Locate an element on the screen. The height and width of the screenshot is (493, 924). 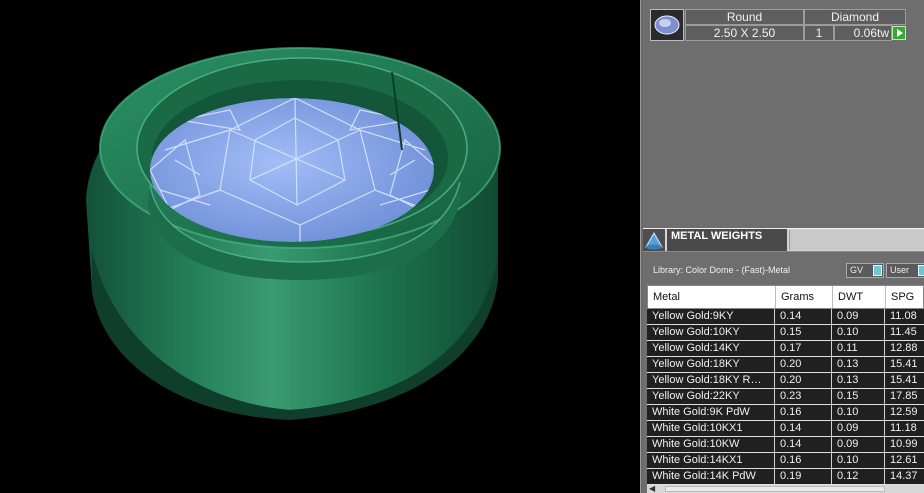
library-label: Library: Color Dome - (Fast)-Metal is located at coordinates (722, 270).